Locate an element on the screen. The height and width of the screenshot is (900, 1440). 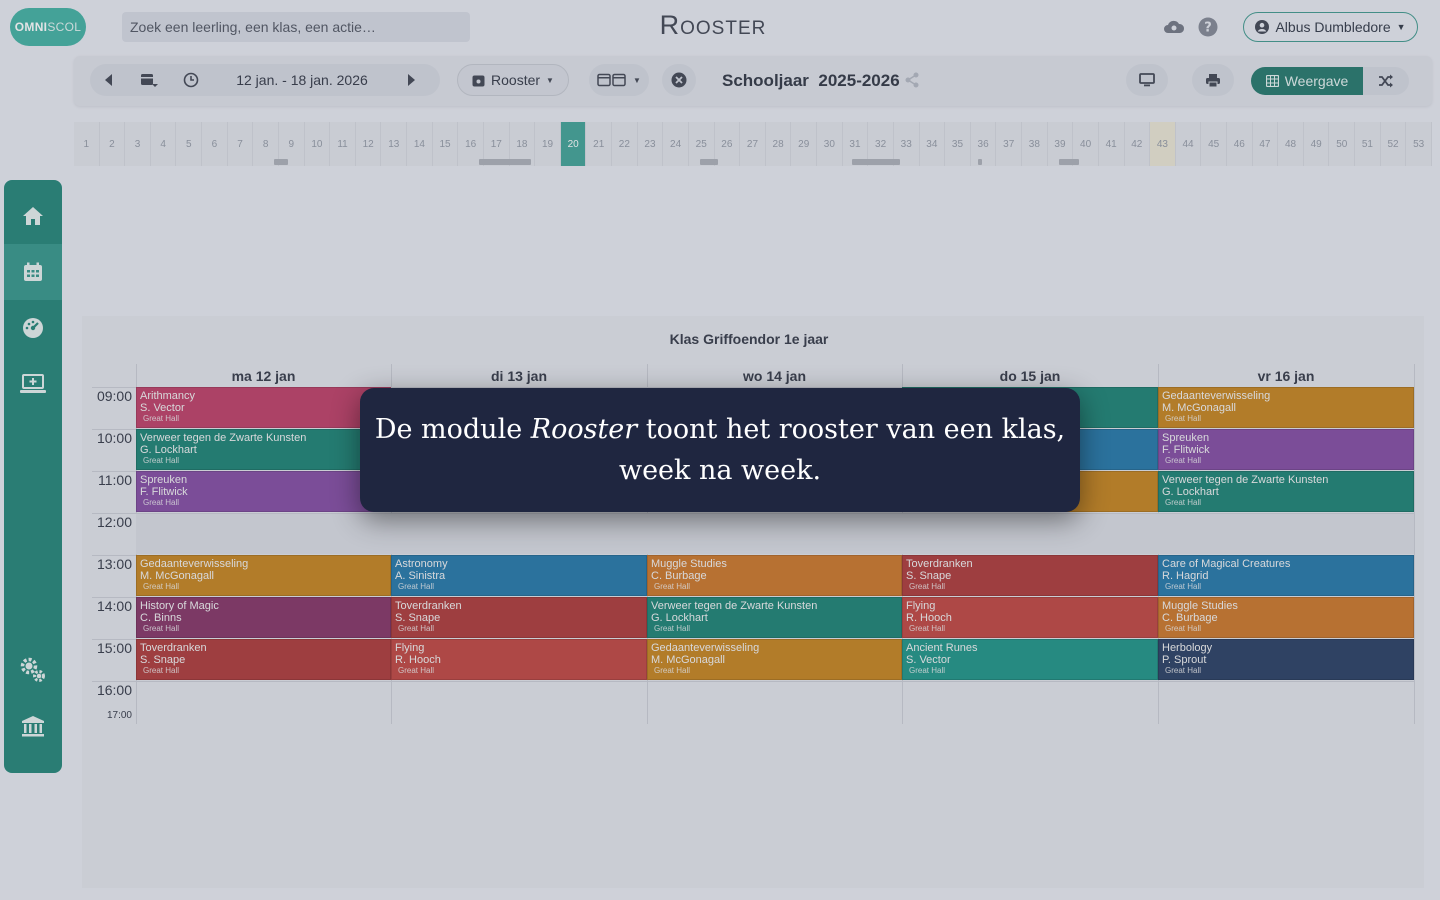
week-3: 3 is located at coordinates (138, 144).